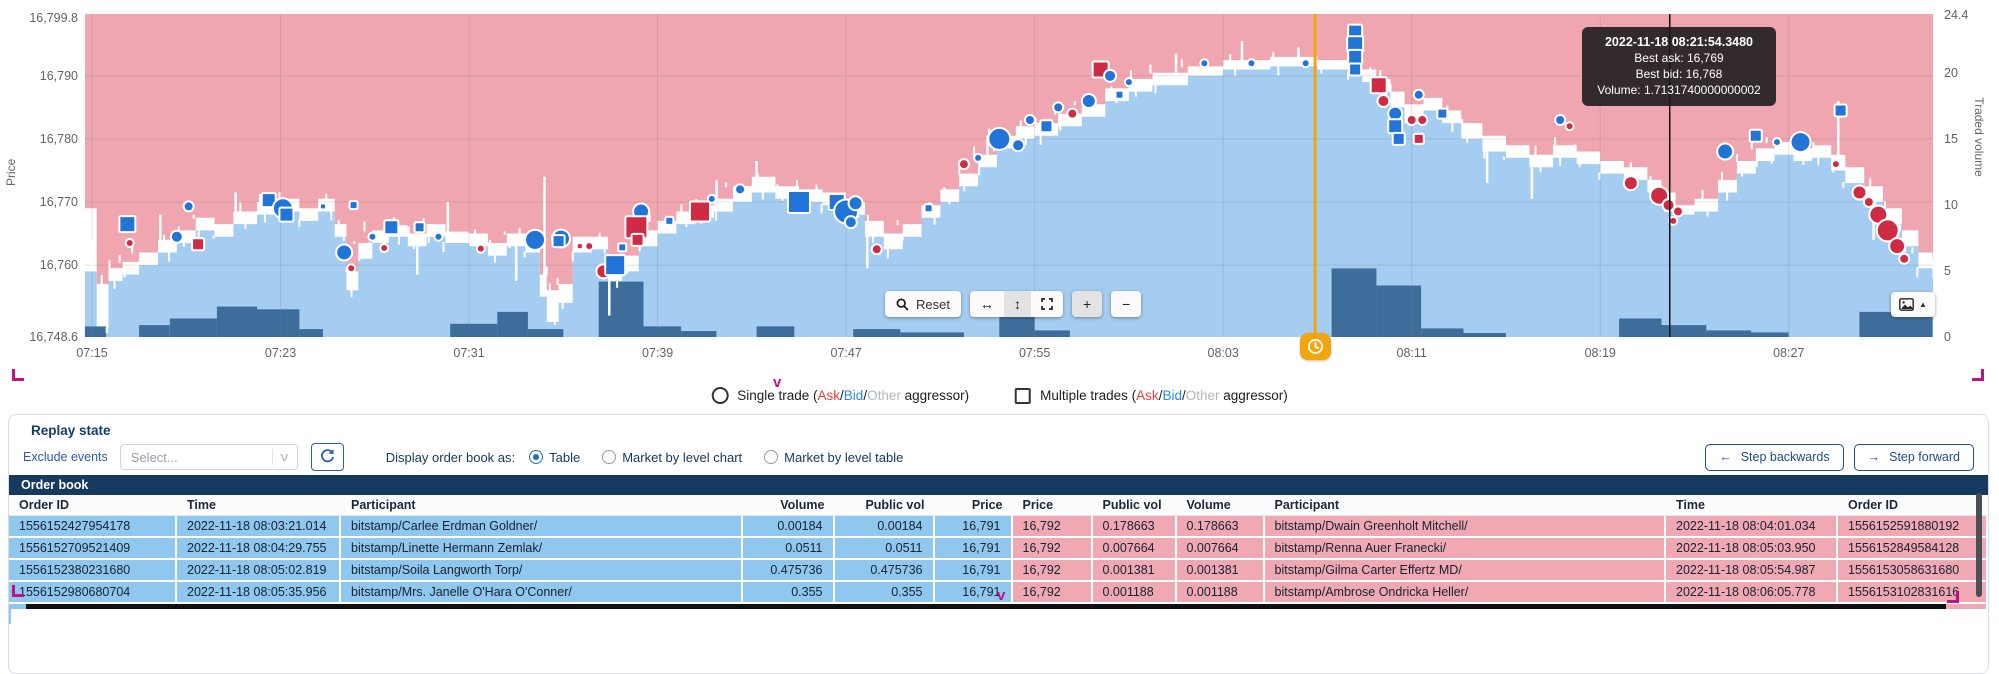 Image resolution: width=1999 pixels, height=674 pixels. What do you see at coordinates (1126, 304) in the screenshot?
I see `zoom-out-button: −` at bounding box center [1126, 304].